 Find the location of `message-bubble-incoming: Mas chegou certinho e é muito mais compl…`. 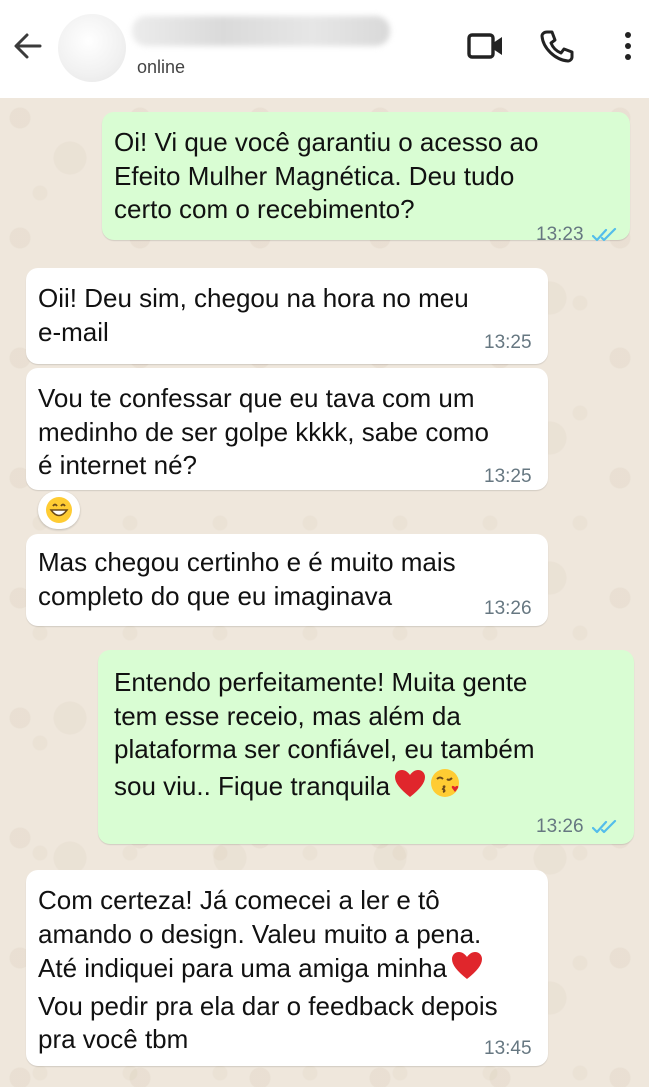

message-bubble-incoming: Mas chegou certinho e é muito mais compl… is located at coordinates (287, 580).